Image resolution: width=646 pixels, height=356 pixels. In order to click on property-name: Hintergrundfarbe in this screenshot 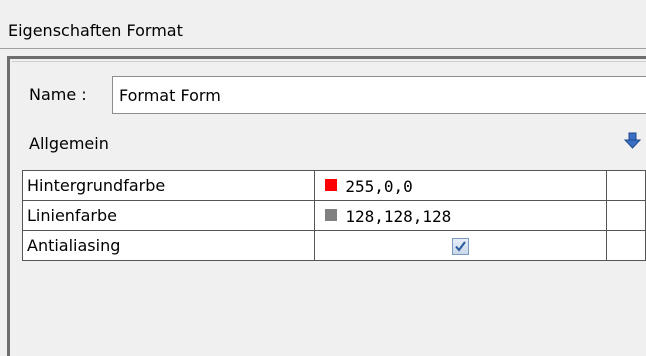, I will do `click(169, 185)`.